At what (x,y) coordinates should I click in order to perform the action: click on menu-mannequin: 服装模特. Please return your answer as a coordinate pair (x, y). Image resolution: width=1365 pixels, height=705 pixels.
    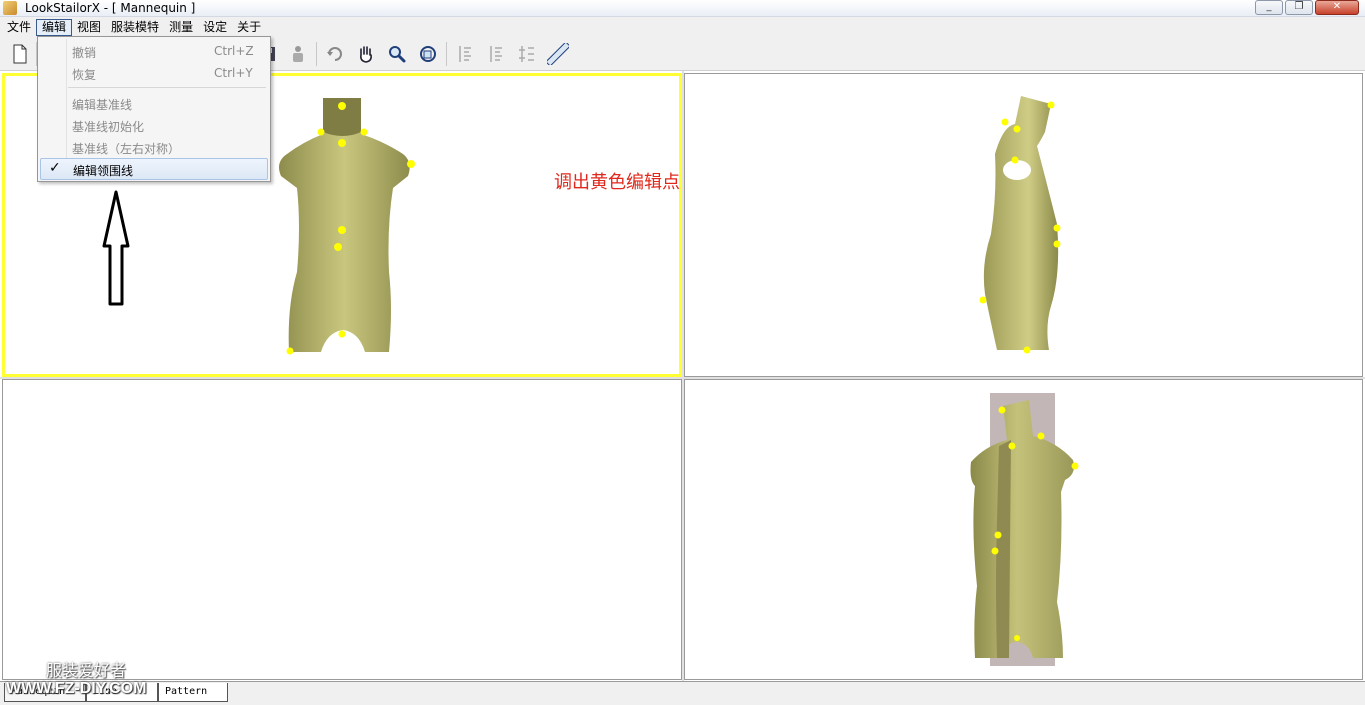
    Looking at the image, I should click on (135, 27).